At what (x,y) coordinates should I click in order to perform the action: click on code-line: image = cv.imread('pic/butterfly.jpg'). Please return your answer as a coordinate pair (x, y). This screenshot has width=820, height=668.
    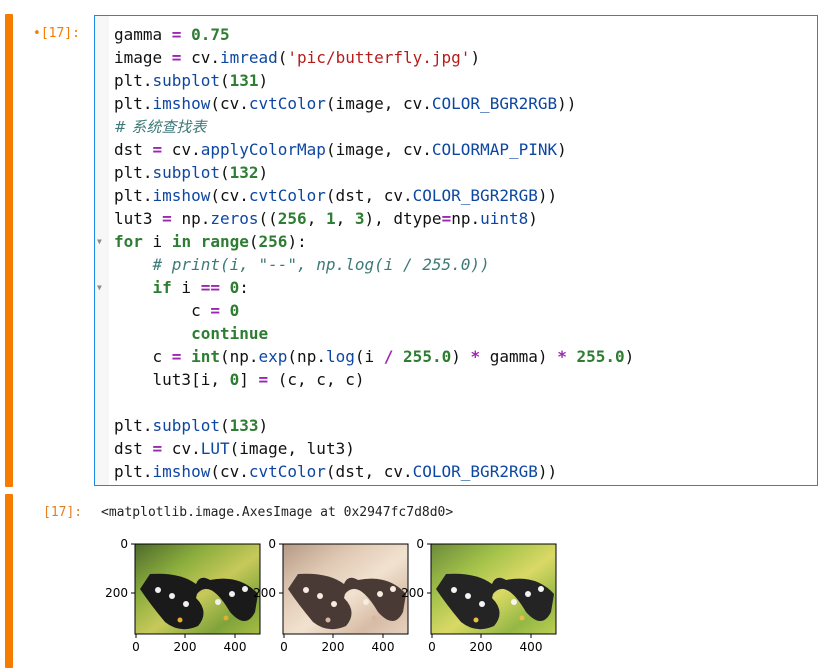
    Looking at the image, I should click on (374, 57).